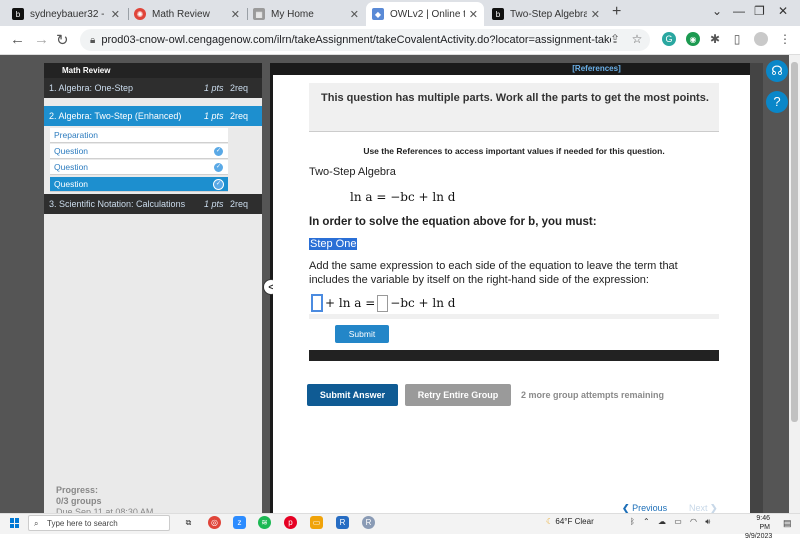  What do you see at coordinates (707, 521) in the screenshot?
I see `volume-icon: 🔊︎` at bounding box center [707, 521].